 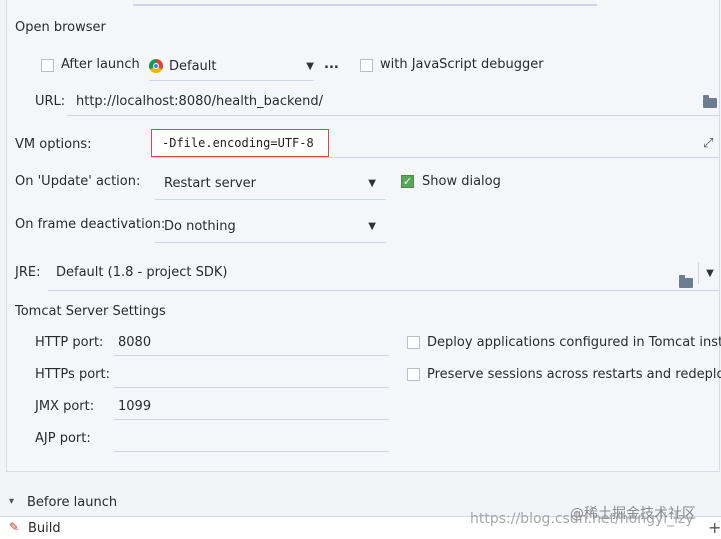 What do you see at coordinates (270, 226) in the screenshot?
I see `frame-deactivation-select: Do nothing ▼` at bounding box center [270, 226].